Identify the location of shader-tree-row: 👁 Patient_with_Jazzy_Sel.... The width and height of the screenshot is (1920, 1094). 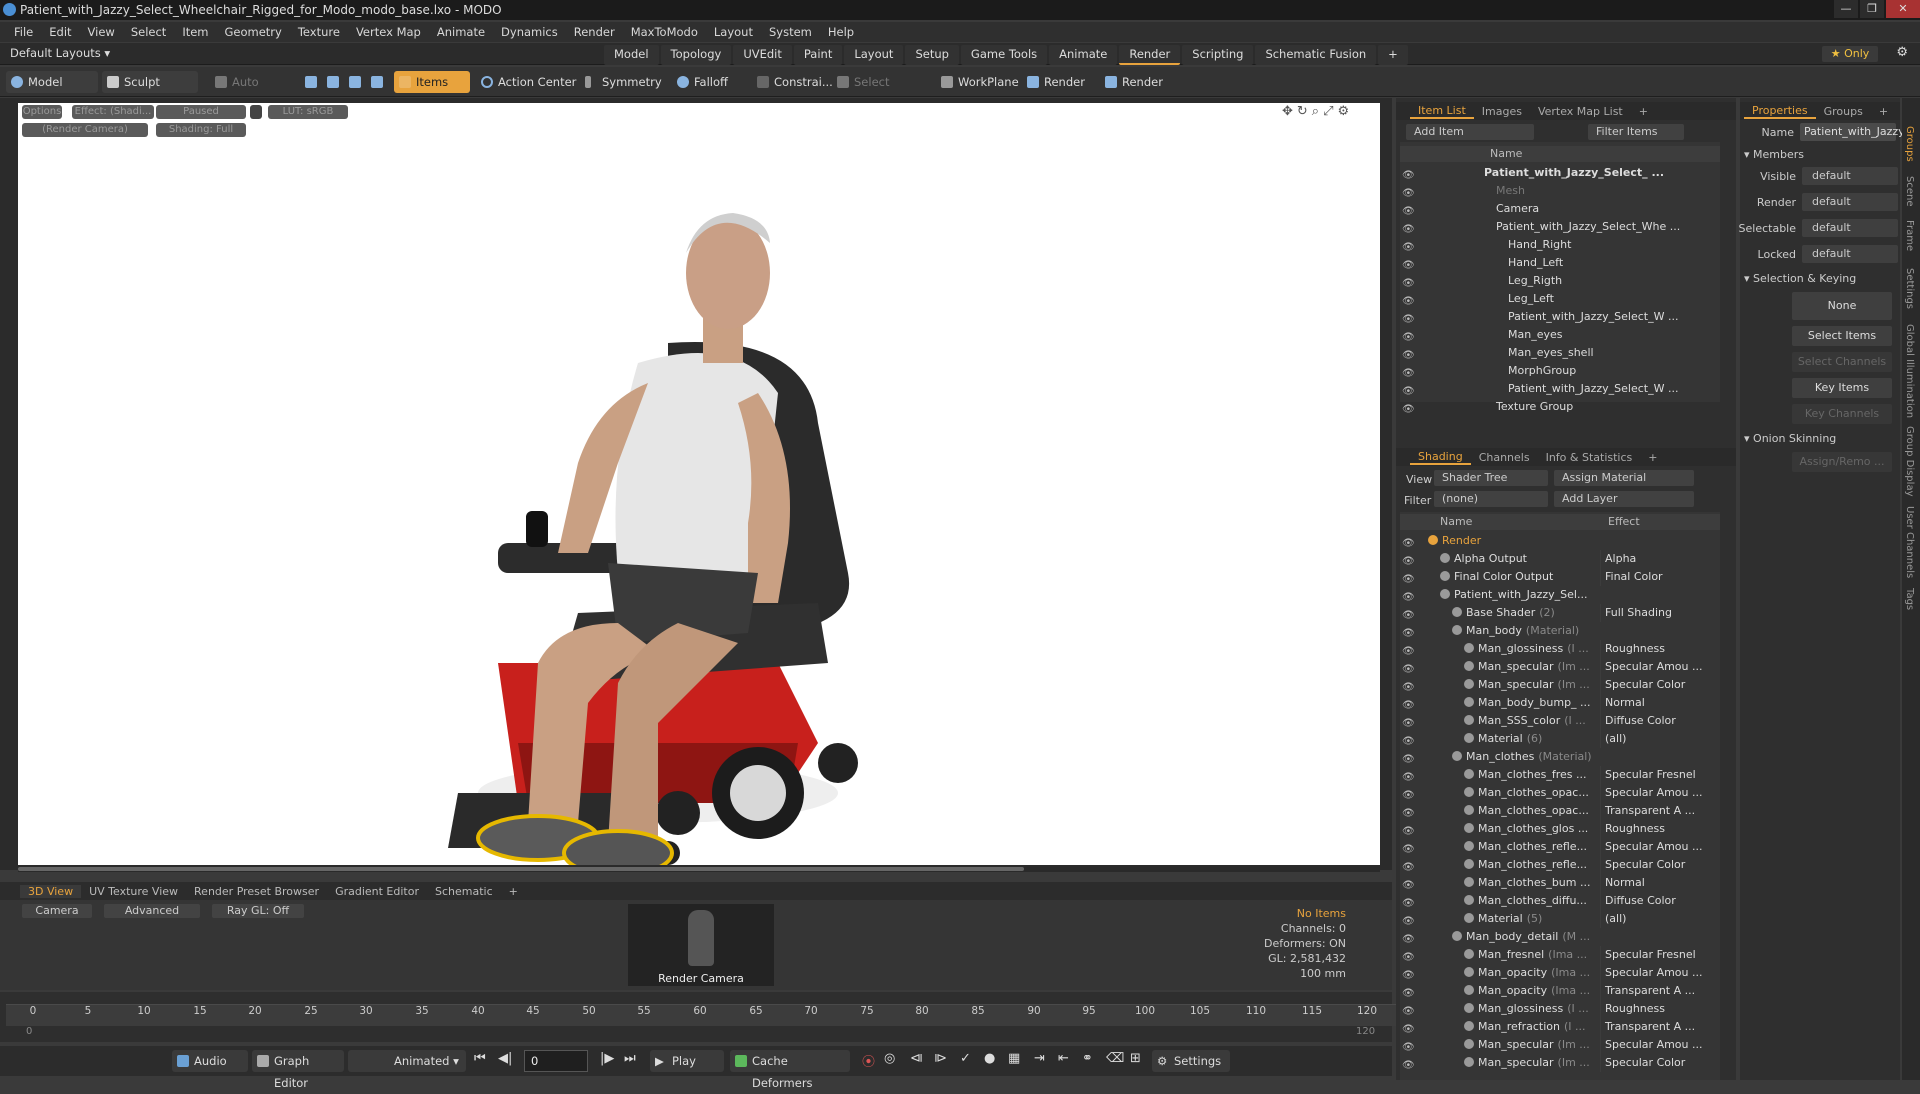
(1560, 595).